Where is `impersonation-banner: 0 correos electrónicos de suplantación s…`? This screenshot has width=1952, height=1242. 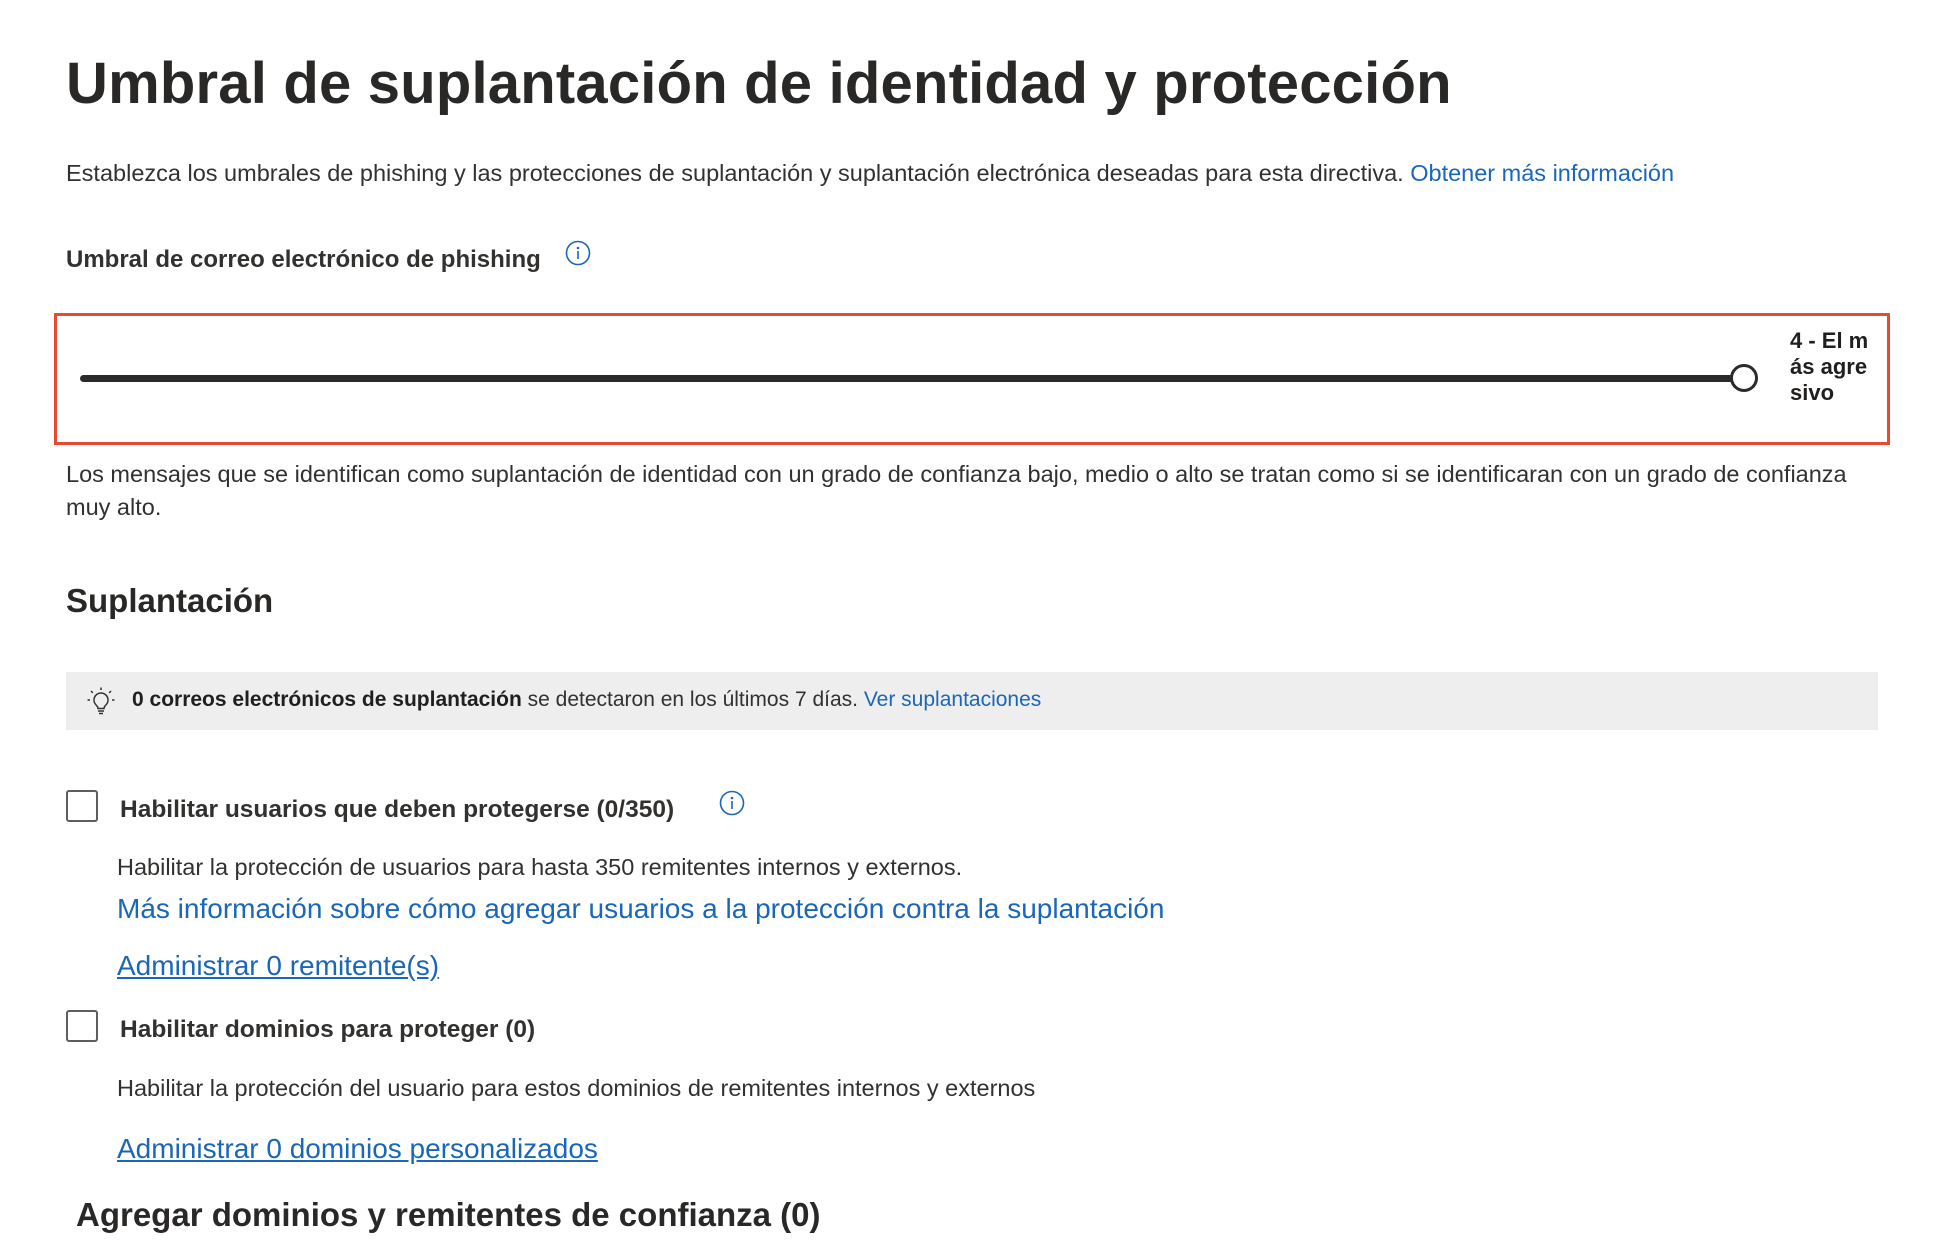 impersonation-banner: 0 correos electrónicos de suplantación s… is located at coordinates (972, 701).